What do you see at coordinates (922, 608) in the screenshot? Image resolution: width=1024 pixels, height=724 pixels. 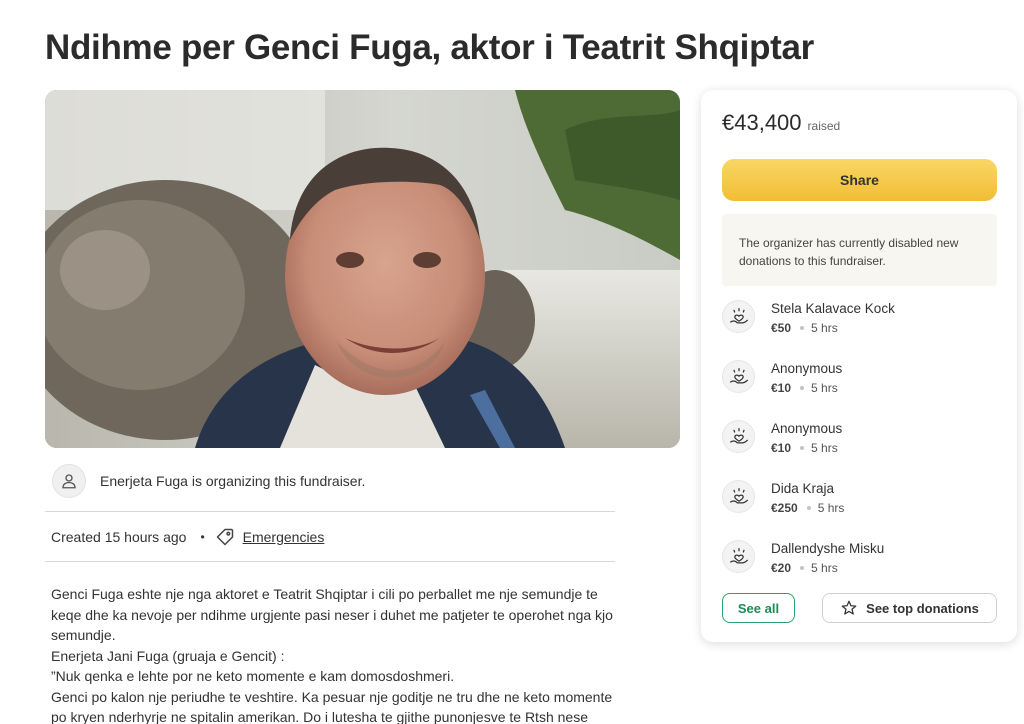 I see `see-top-donations-label: See top donations` at bounding box center [922, 608].